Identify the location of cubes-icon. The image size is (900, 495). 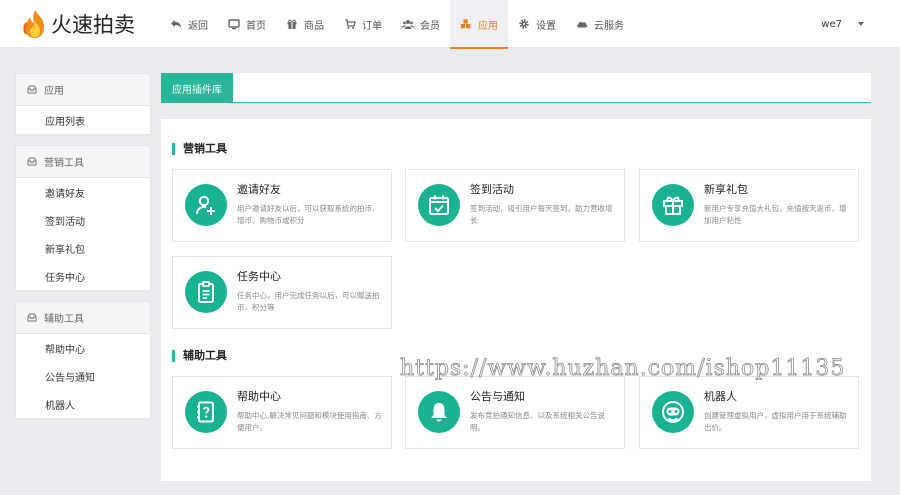
(466, 24).